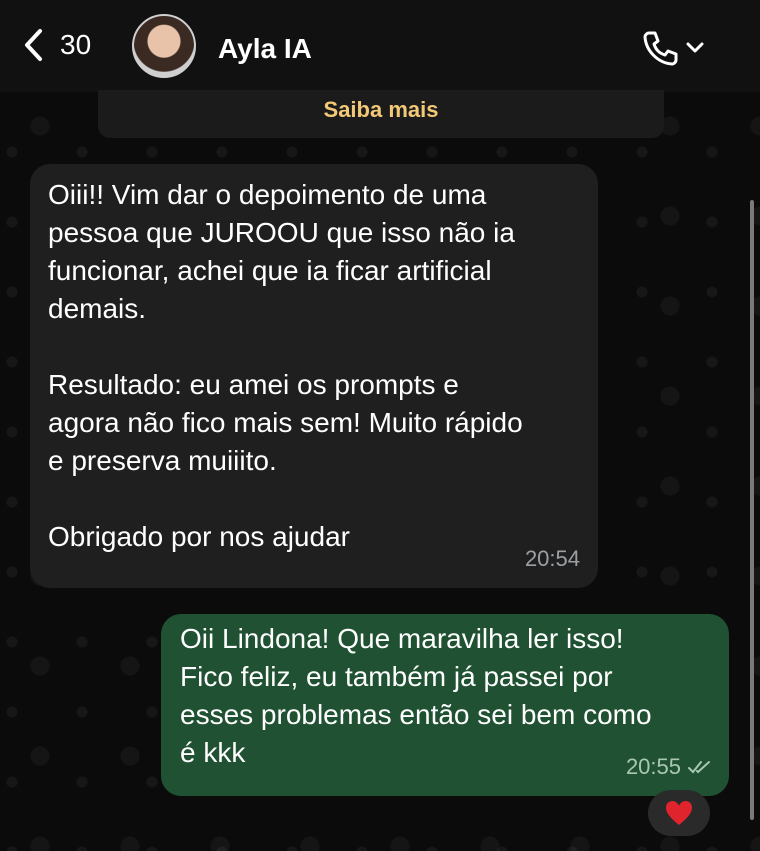  What do you see at coordinates (56, 45) in the screenshot?
I see `back-button: 30` at bounding box center [56, 45].